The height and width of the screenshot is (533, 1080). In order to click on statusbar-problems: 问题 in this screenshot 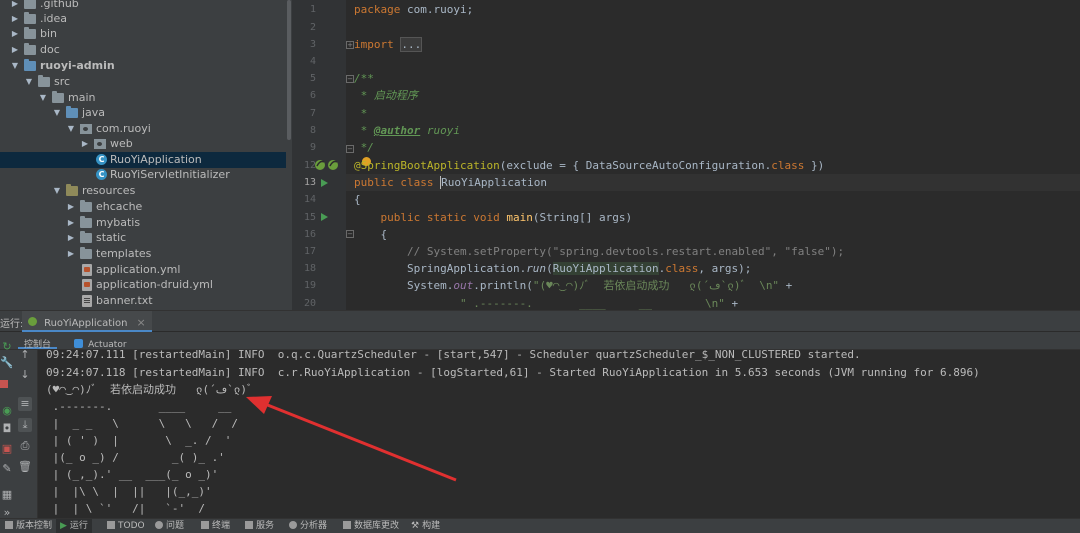, I will do `click(169, 526)`.